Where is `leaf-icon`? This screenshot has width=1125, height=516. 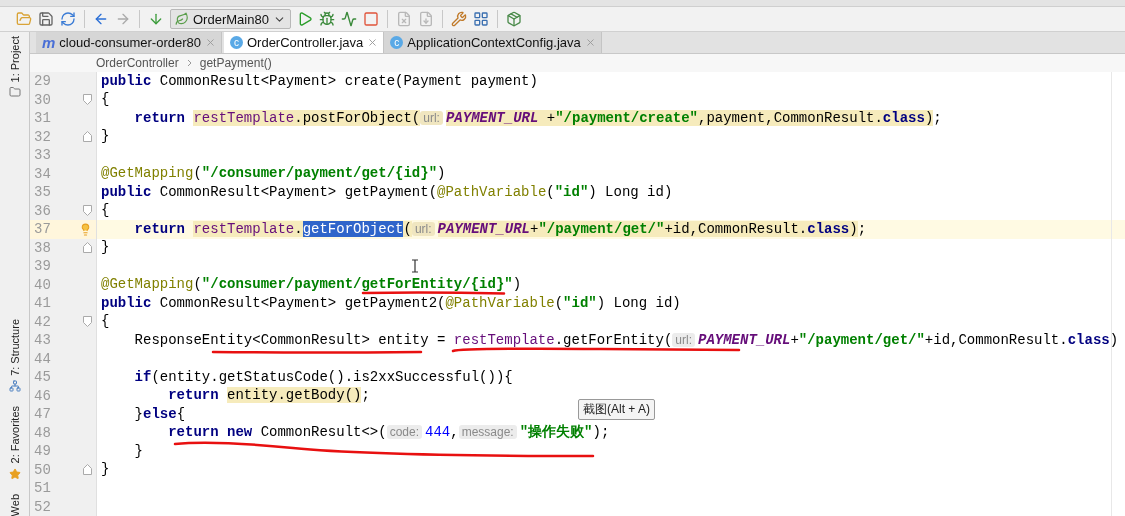
leaf-icon is located at coordinates (182, 19).